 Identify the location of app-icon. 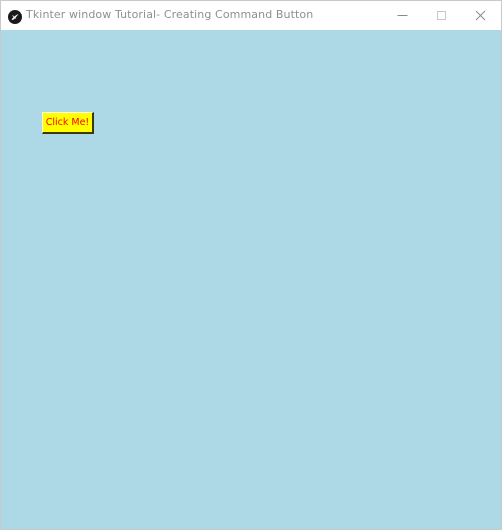
(15, 16).